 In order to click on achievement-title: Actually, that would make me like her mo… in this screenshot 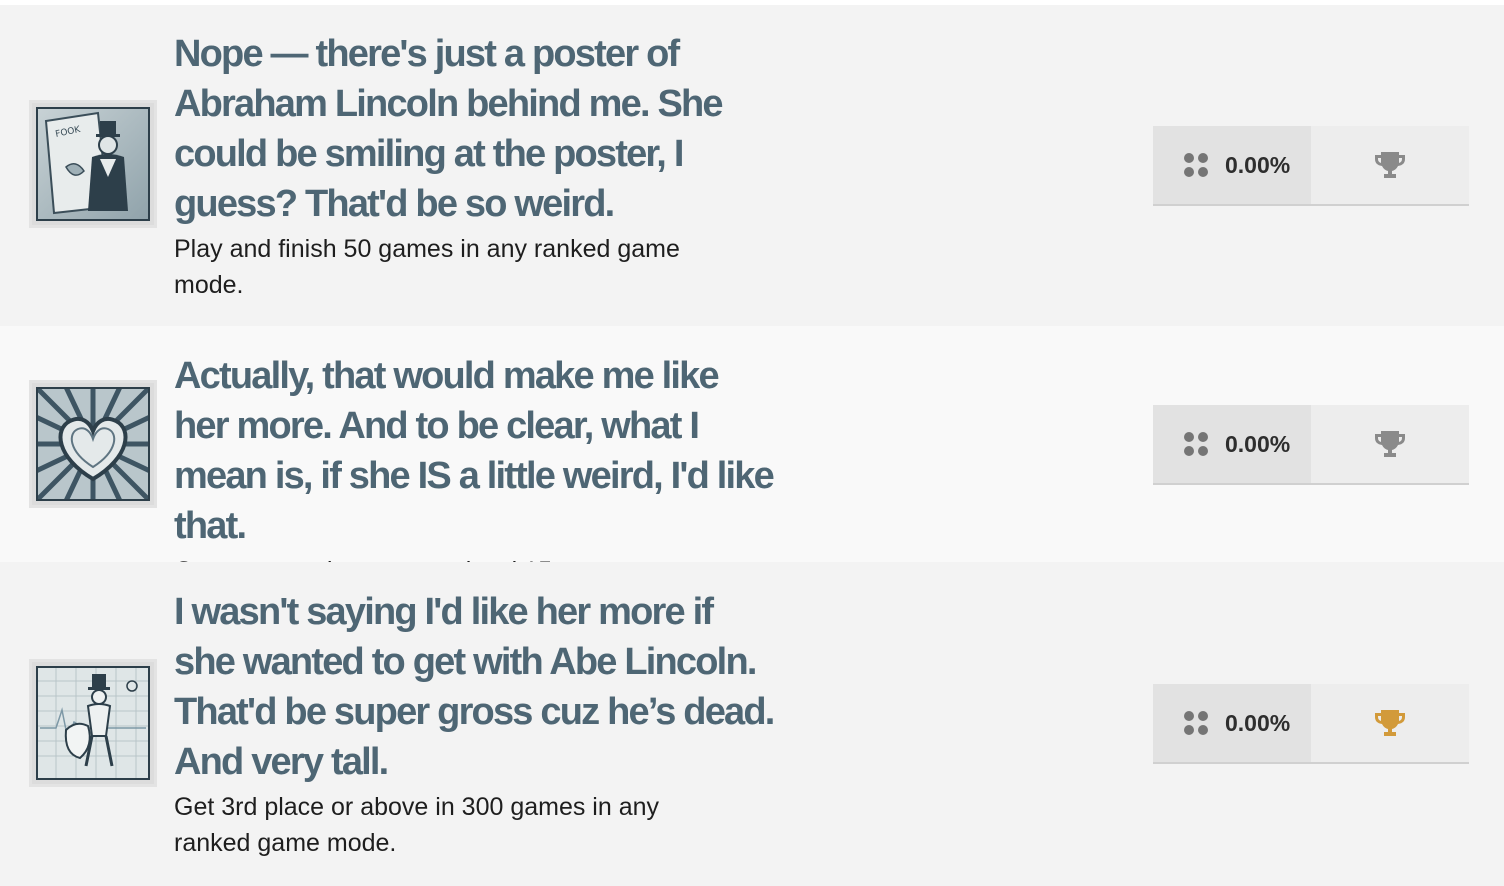, I will do `click(474, 451)`.